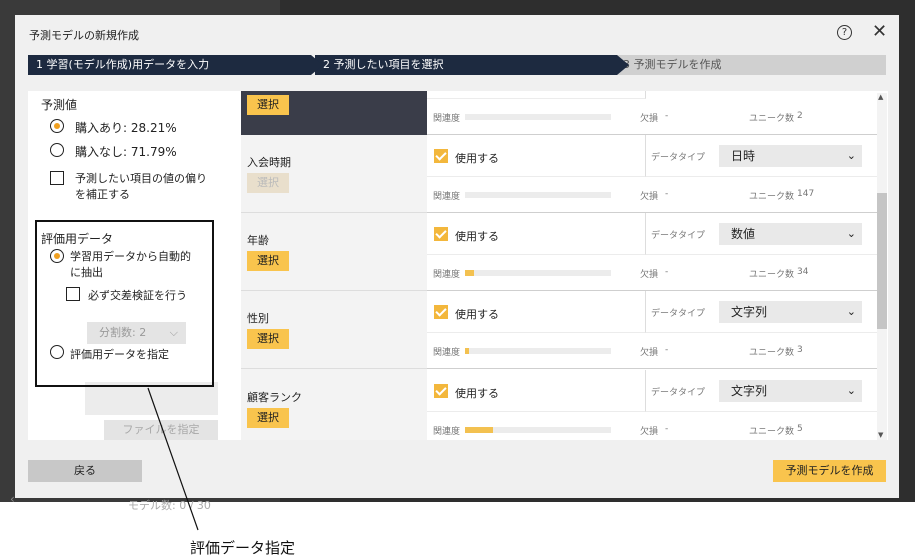  Describe the element at coordinates (243, 548) in the screenshot. I see `annotation-label: 評価データ指定` at that location.